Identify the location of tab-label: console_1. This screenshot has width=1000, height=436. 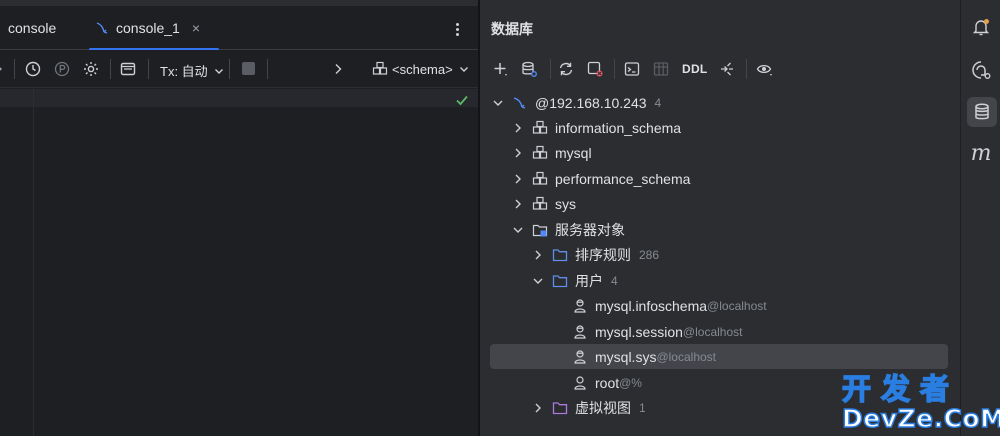
(148, 28).